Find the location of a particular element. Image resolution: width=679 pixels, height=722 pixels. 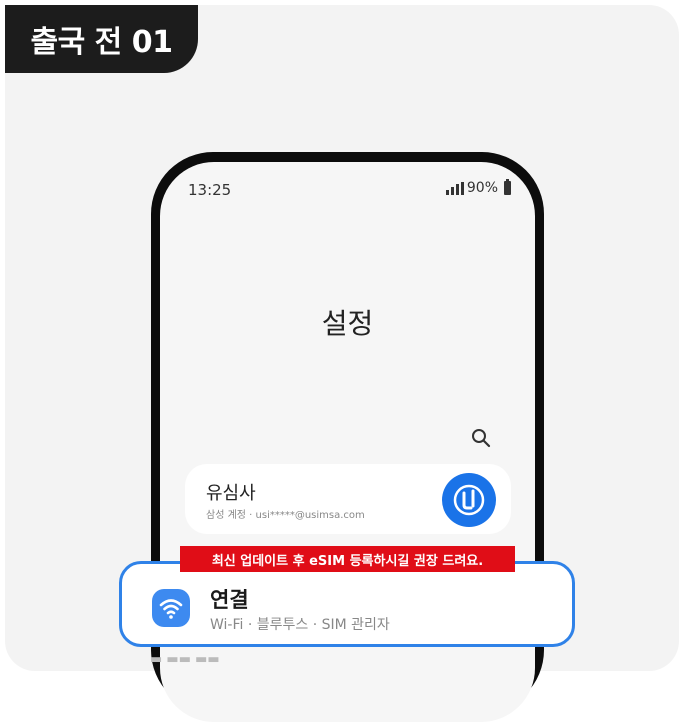

wifi-icon is located at coordinates (171, 608).